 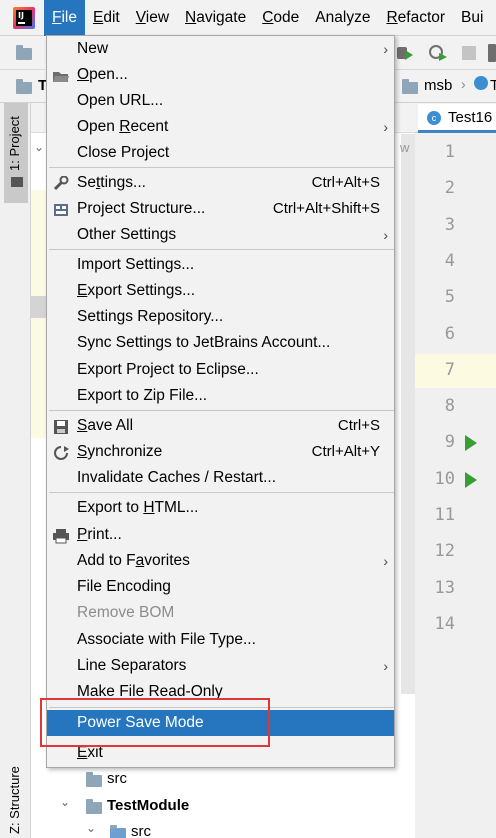 I want to click on menu-item-add-favorites: Add to Favorites ›, so click(x=220, y=561).